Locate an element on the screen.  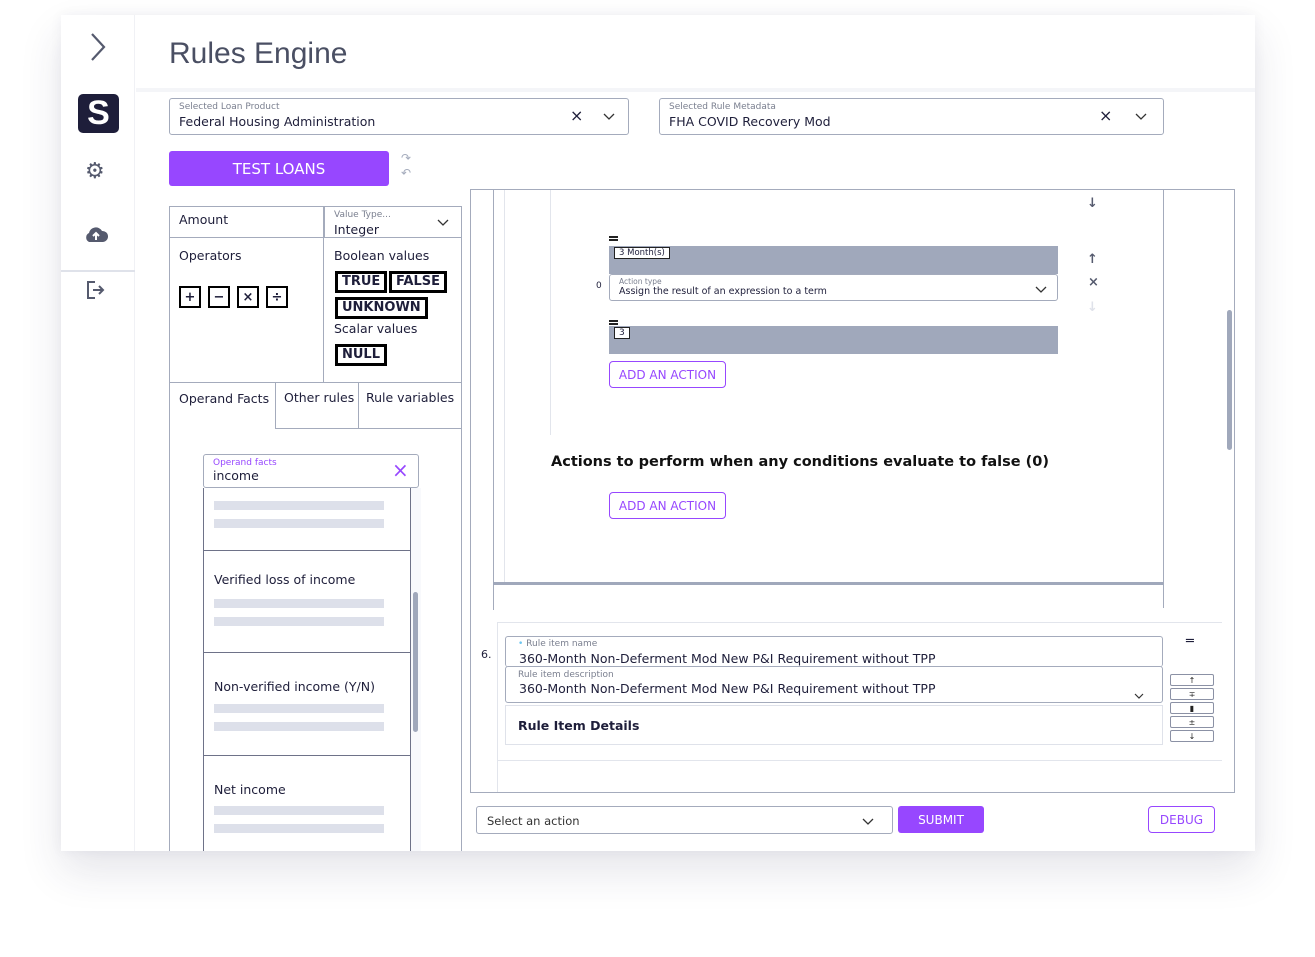
sidebar: S ⚙ is located at coordinates (98, 433).